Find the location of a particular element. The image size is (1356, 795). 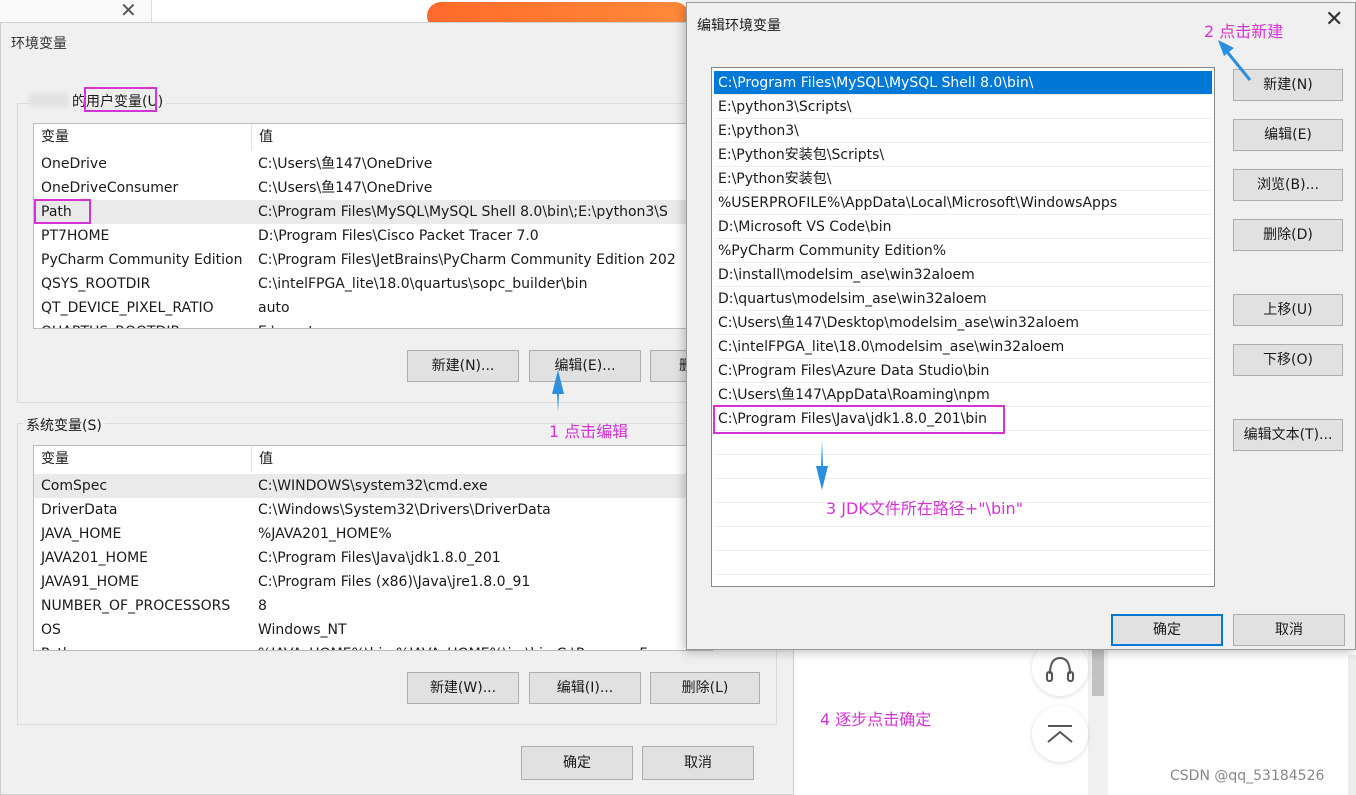

watermark: CSDN @qq_53184526 is located at coordinates (1247, 776).